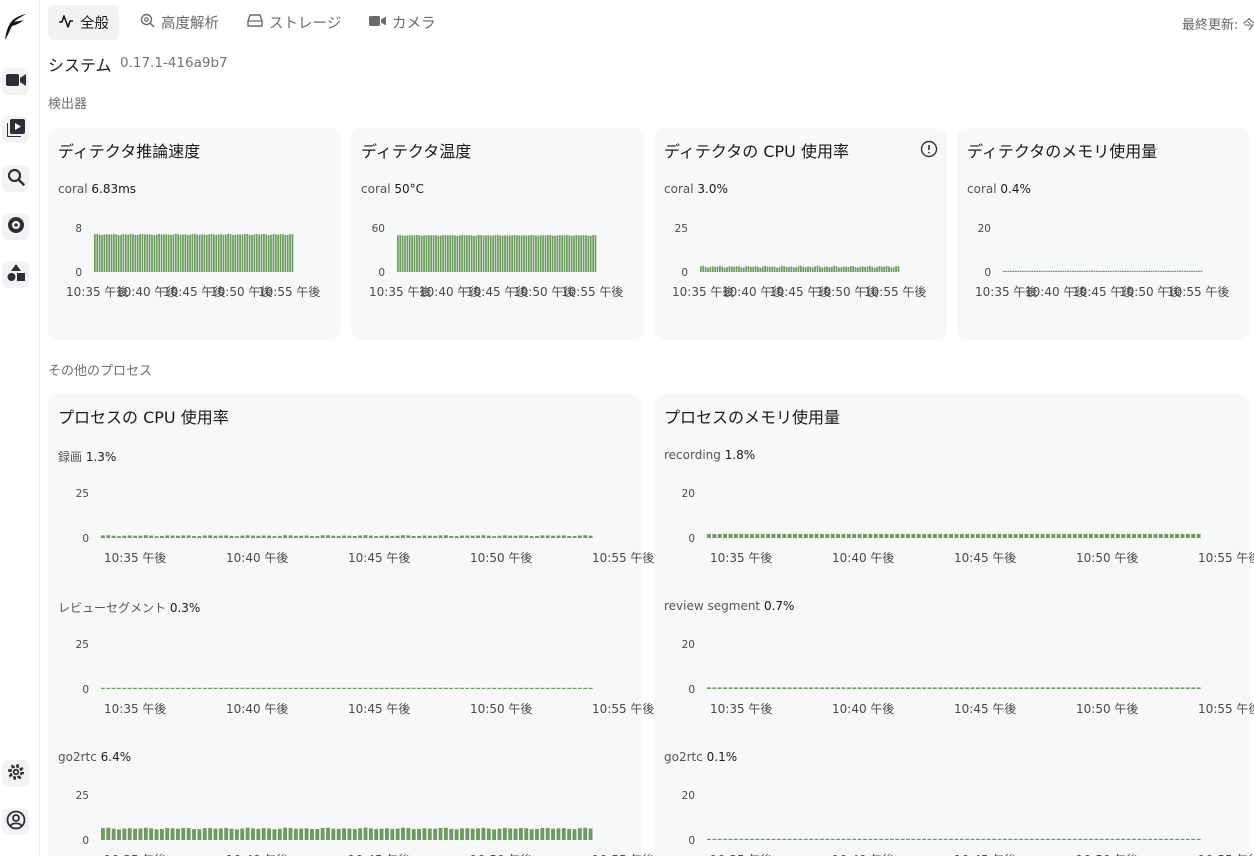 This screenshot has width=1254, height=856. I want to click on tab-cameras: カメラ, so click(402, 22).